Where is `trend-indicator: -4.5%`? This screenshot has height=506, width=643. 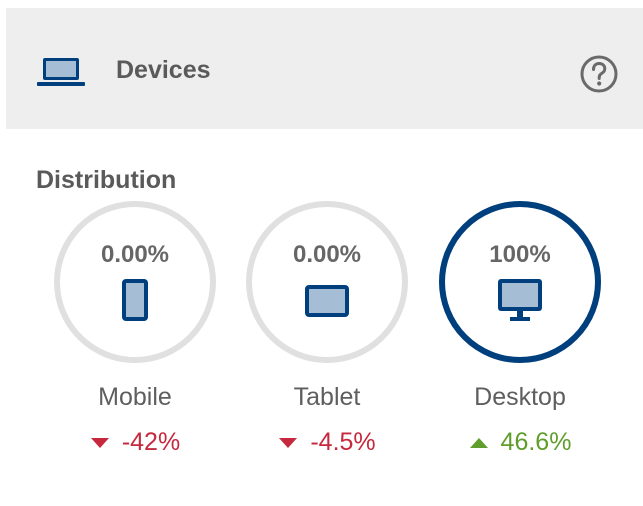 trend-indicator: -4.5% is located at coordinates (327, 442).